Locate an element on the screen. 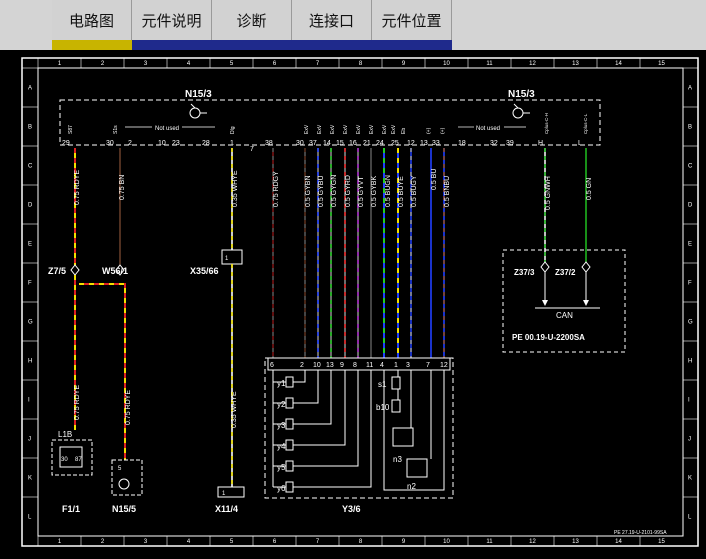 The width and height of the screenshot is (706, 559). pin-name-exv-7: ExV is located at coordinates (385, 129).